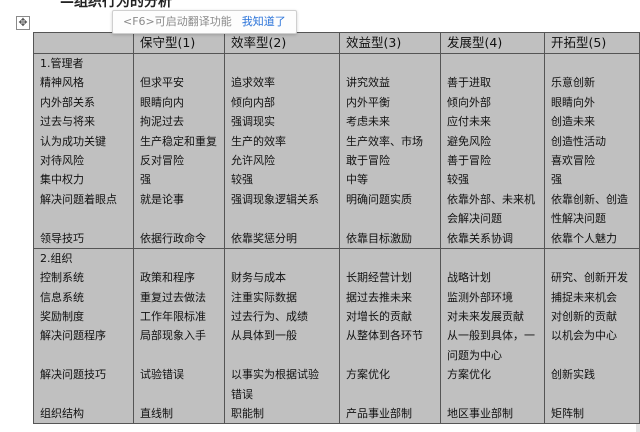 This screenshot has width=640, height=432. I want to click on table-header-row: 保守型(1) 效率型(2) 效益型(3) 发展型(4) 开拓型(5), so click(336, 43).